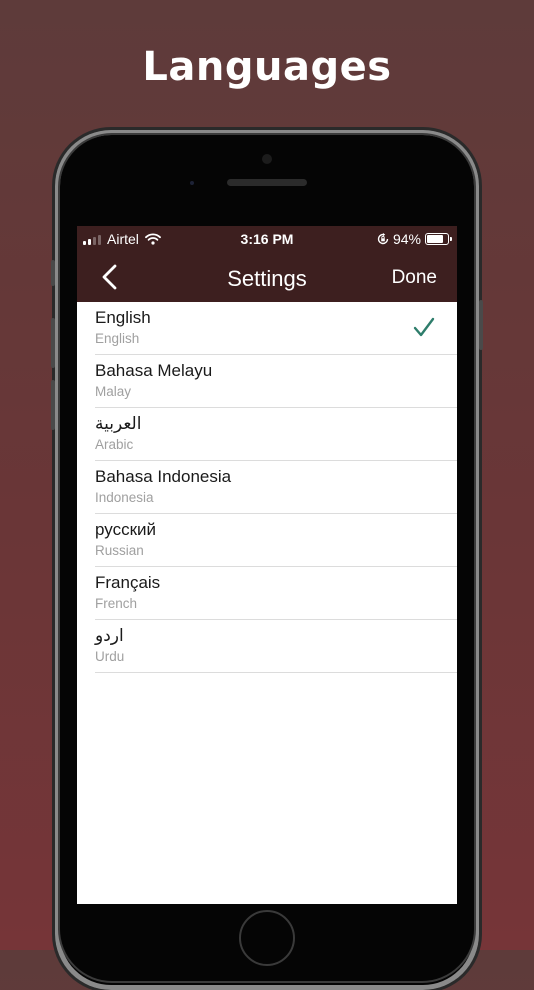 Image resolution: width=534 pixels, height=990 pixels. What do you see at coordinates (276, 540) in the screenshot?
I see `language-row: русский Russian` at bounding box center [276, 540].